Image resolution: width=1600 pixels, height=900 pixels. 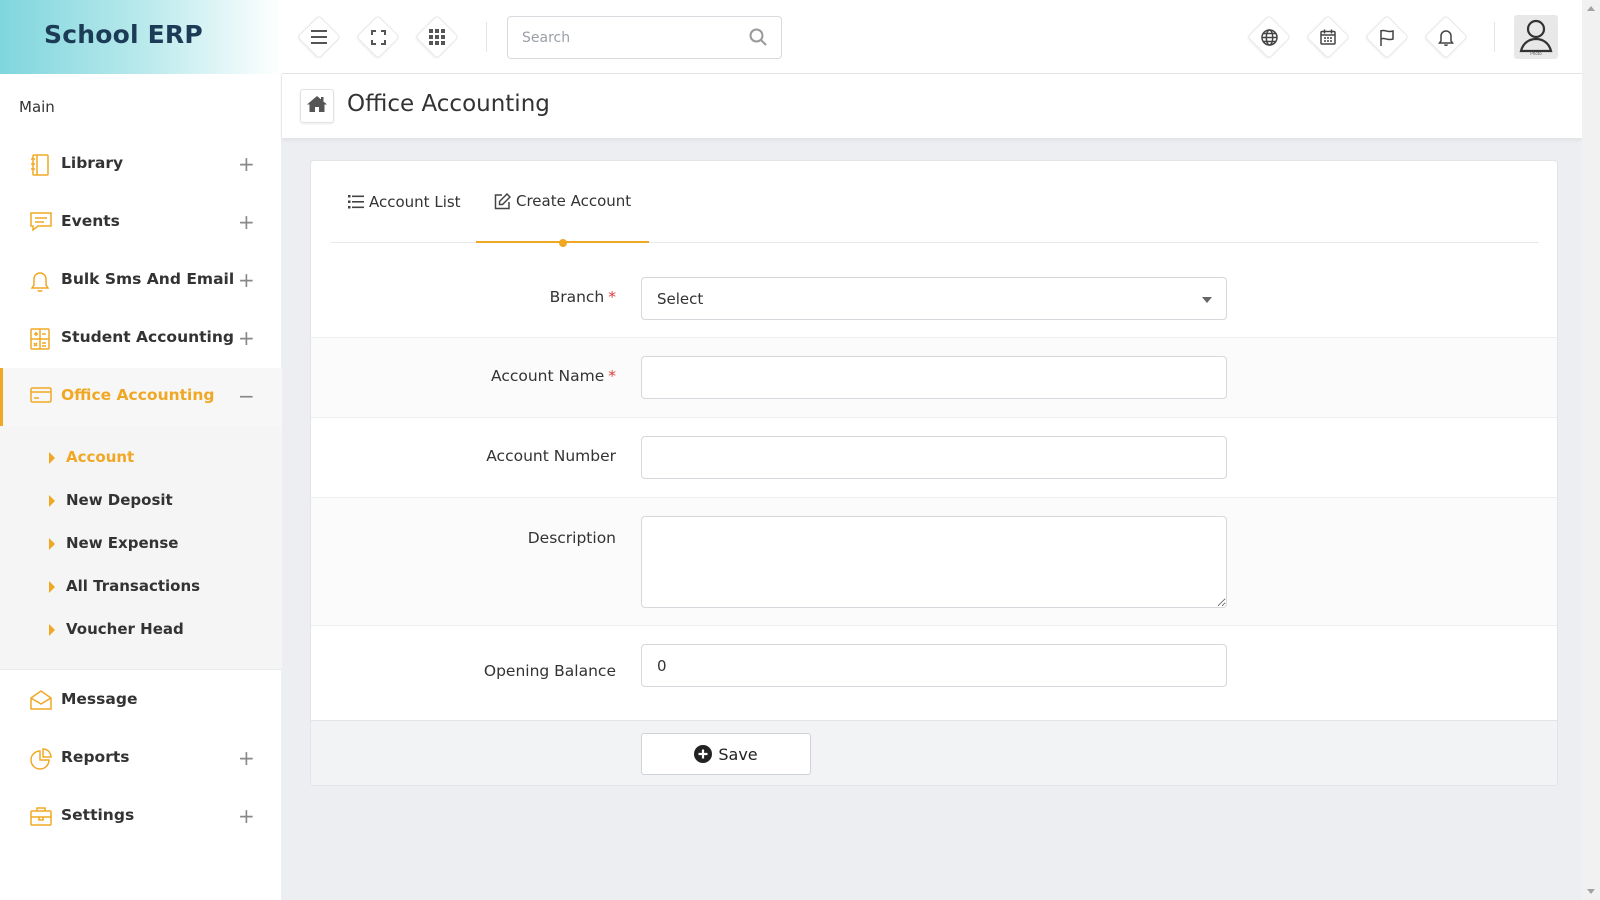 I want to click on sidebar-item-student-accounting: Student Accounting +, so click(x=141, y=339).